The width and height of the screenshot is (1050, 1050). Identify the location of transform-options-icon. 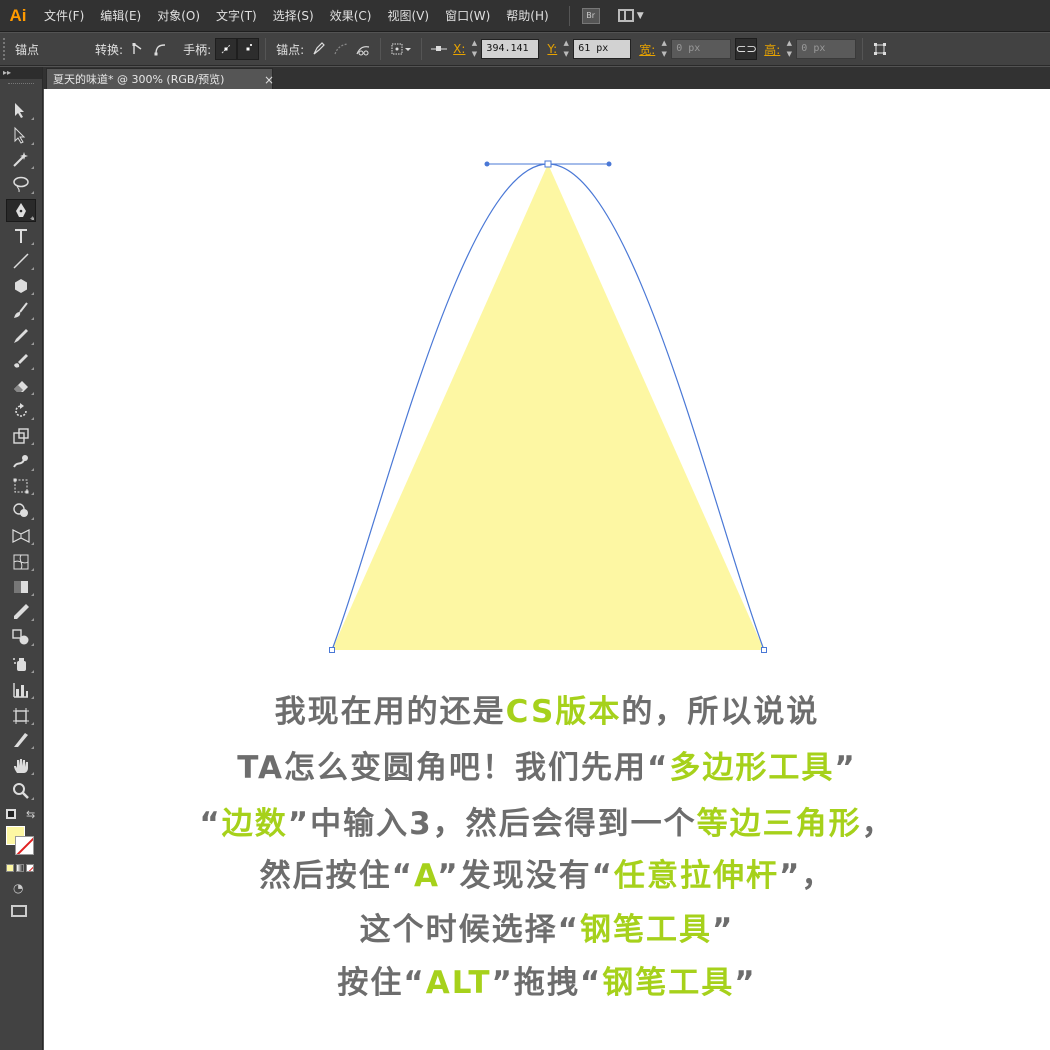
(880, 49).